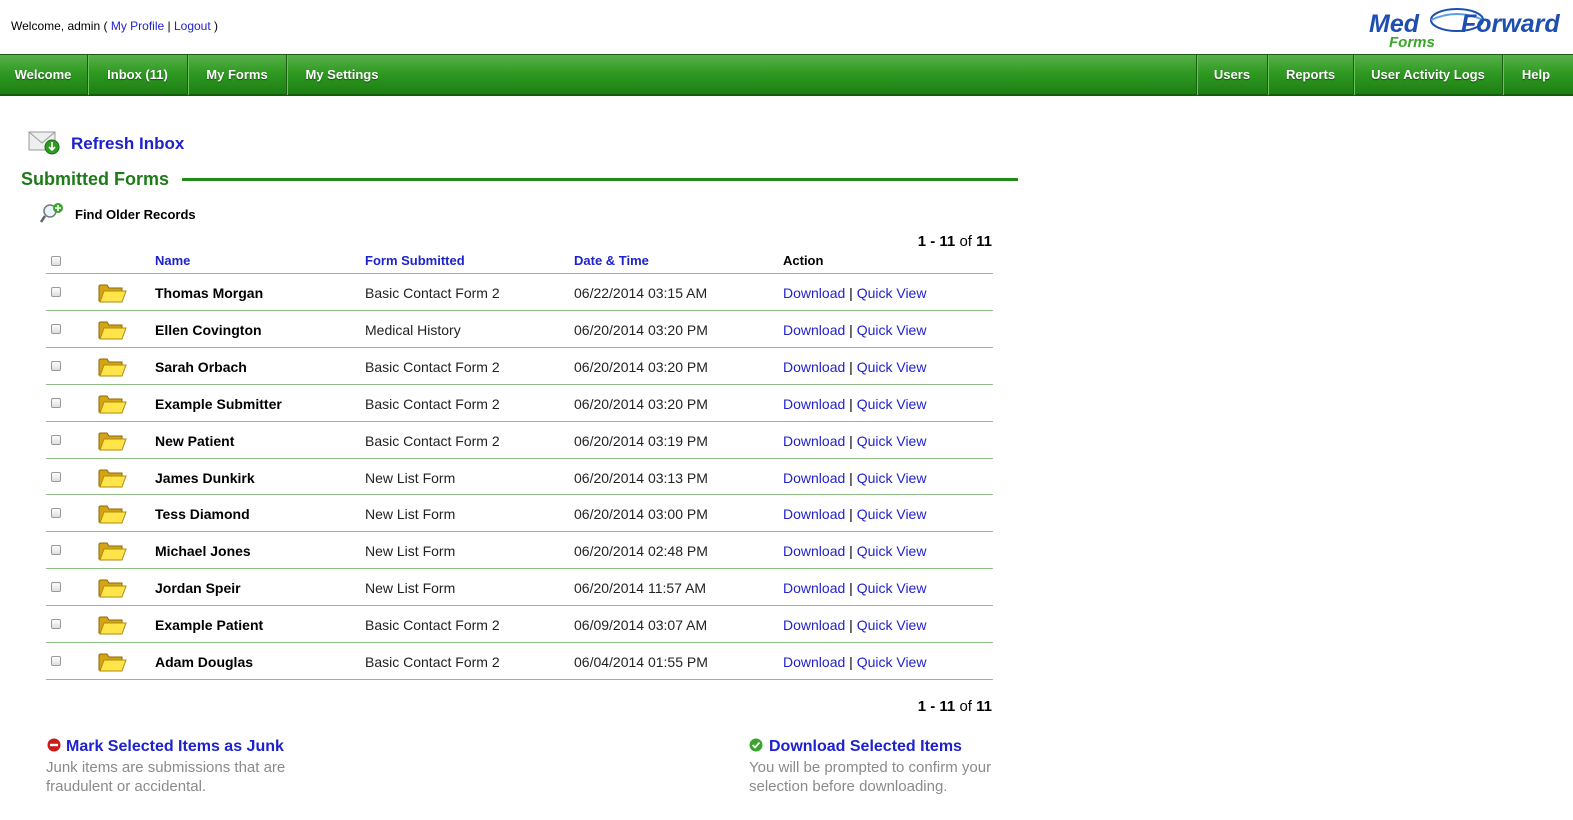 The height and width of the screenshot is (820, 1573). Describe the element at coordinates (201, 366) in the screenshot. I see `submitter-name: Sarah Orbach` at that location.